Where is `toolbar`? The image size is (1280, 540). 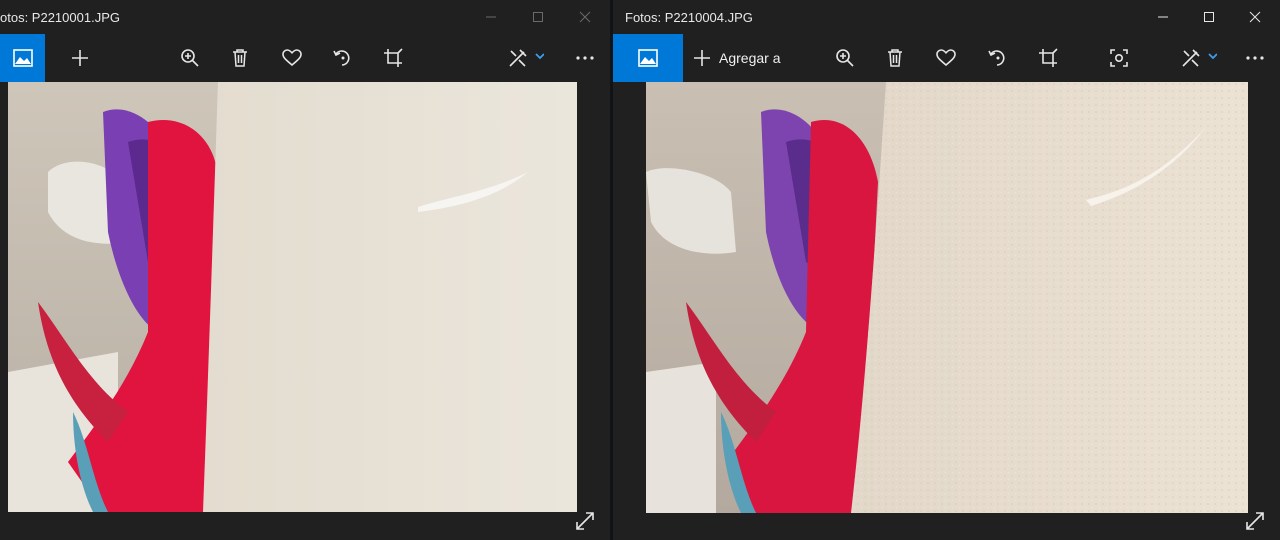 toolbar is located at coordinates (305, 58).